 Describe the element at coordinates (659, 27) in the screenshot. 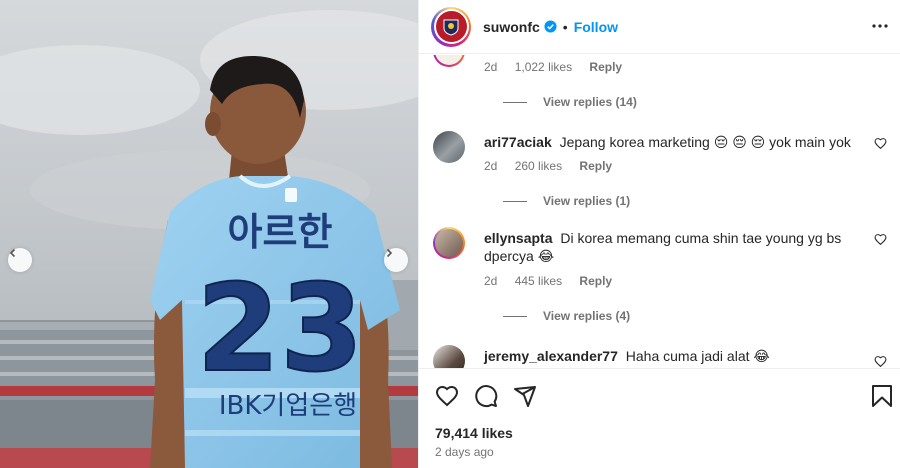

I see `post-header: suwonfc • Follow` at that location.